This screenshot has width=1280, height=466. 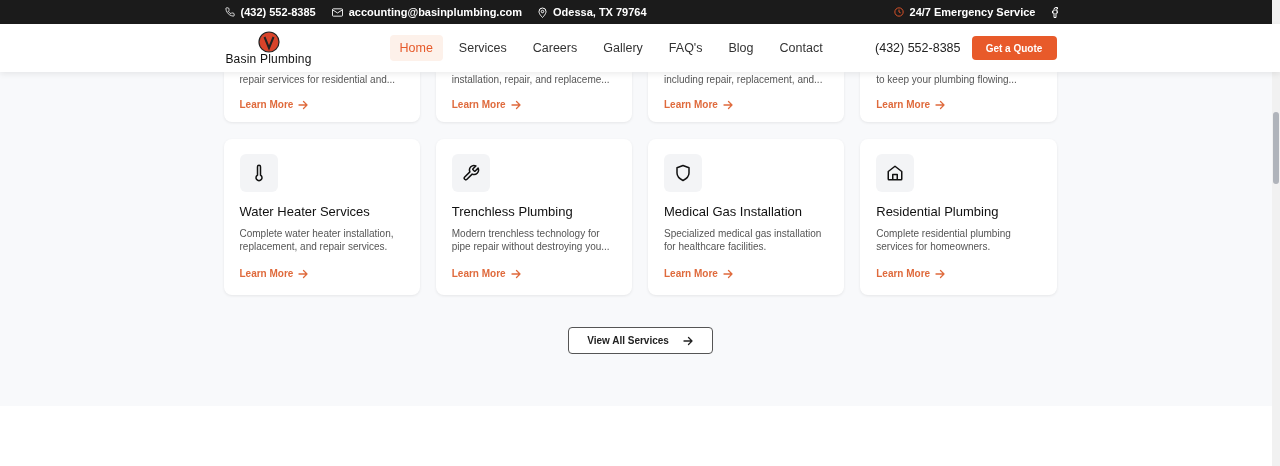 I want to click on phone-icon, so click(x=229, y=12).